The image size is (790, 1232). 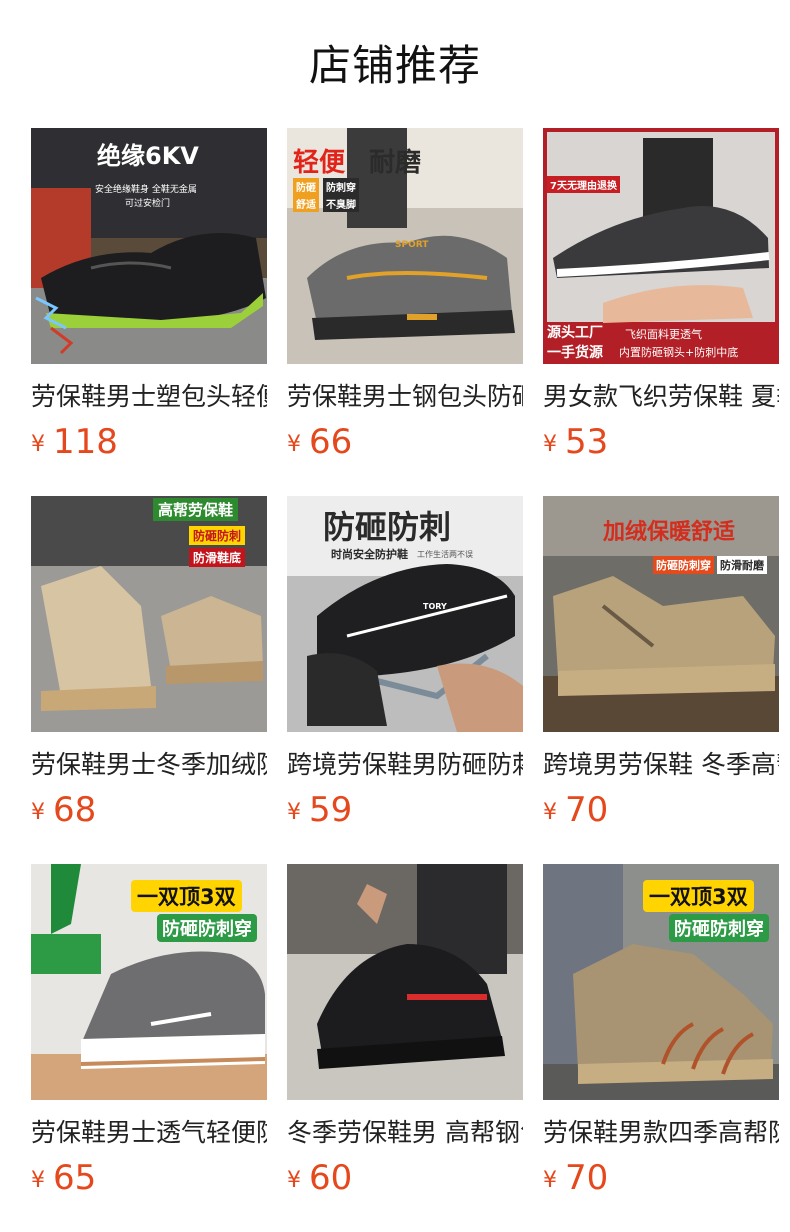 What do you see at coordinates (445, 554) in the screenshot?
I see `image-label: 工作生活两不误` at bounding box center [445, 554].